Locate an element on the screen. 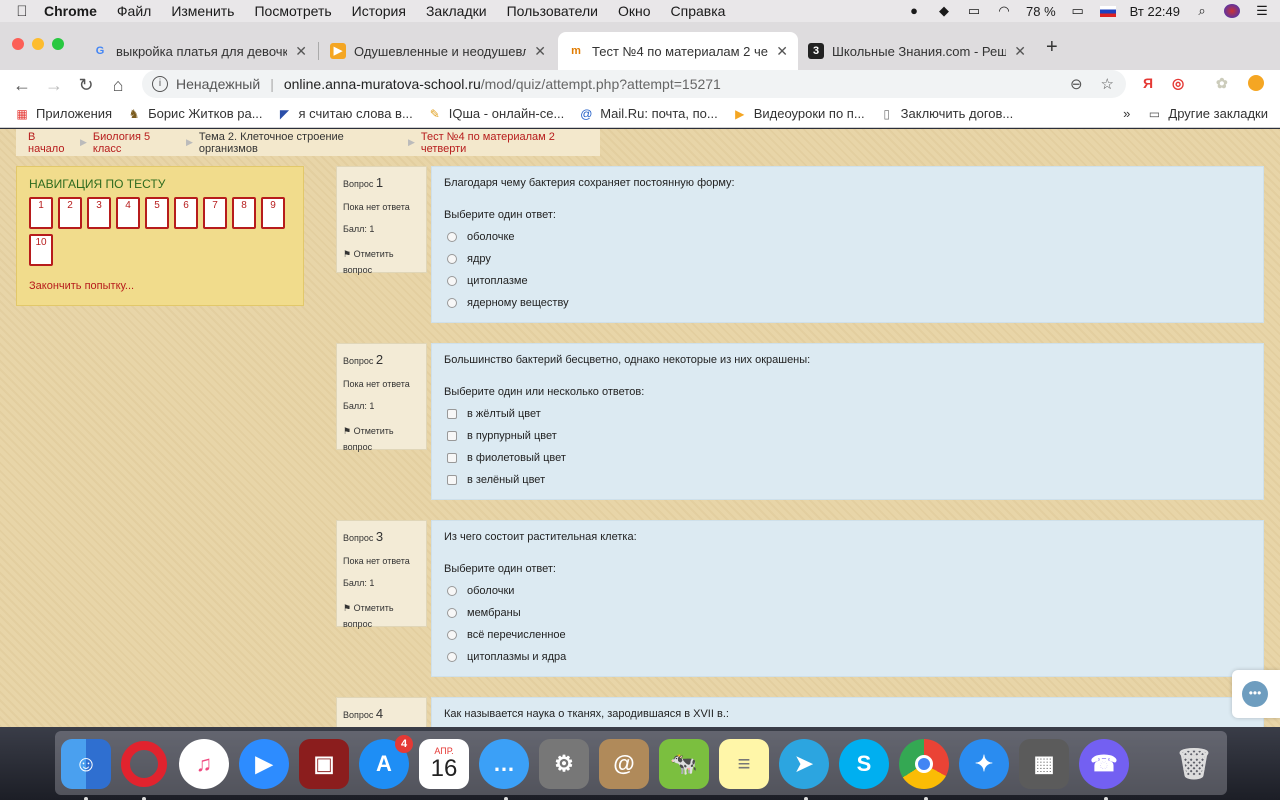 The height and width of the screenshot is (800, 1280). close-window-button is located at coordinates (18, 44).